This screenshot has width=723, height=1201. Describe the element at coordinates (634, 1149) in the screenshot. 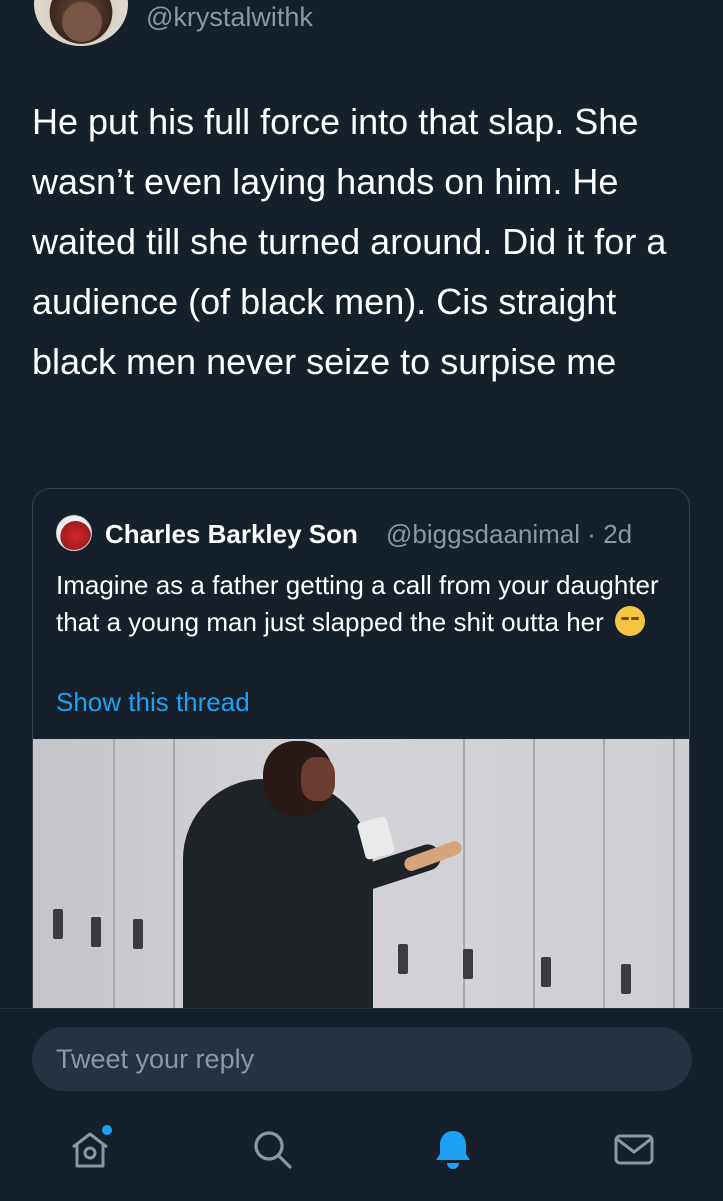

I see `messages-icon` at that location.